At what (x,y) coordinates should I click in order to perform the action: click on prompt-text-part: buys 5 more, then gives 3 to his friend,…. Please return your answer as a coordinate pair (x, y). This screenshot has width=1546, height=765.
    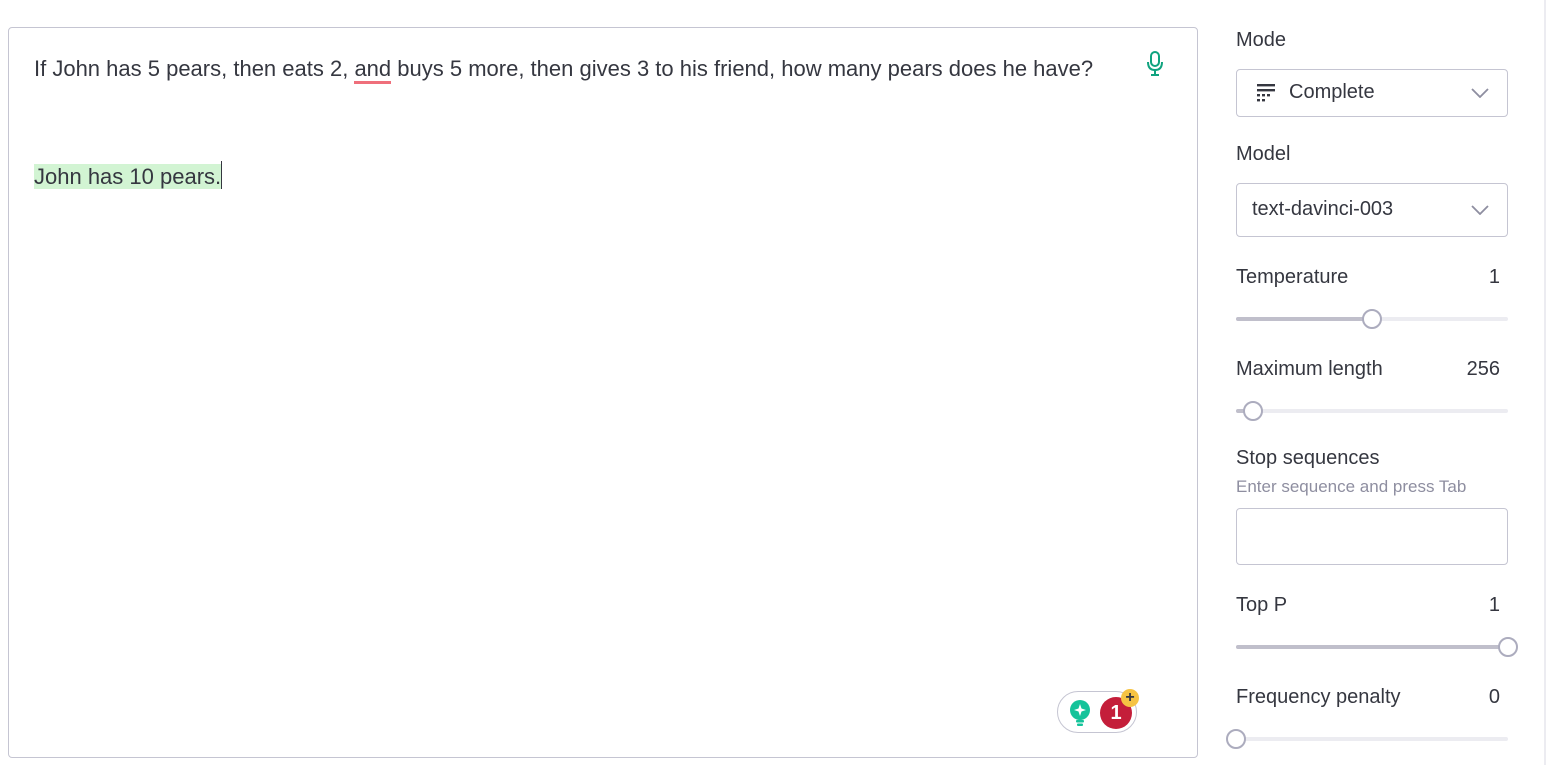
    Looking at the image, I should click on (742, 68).